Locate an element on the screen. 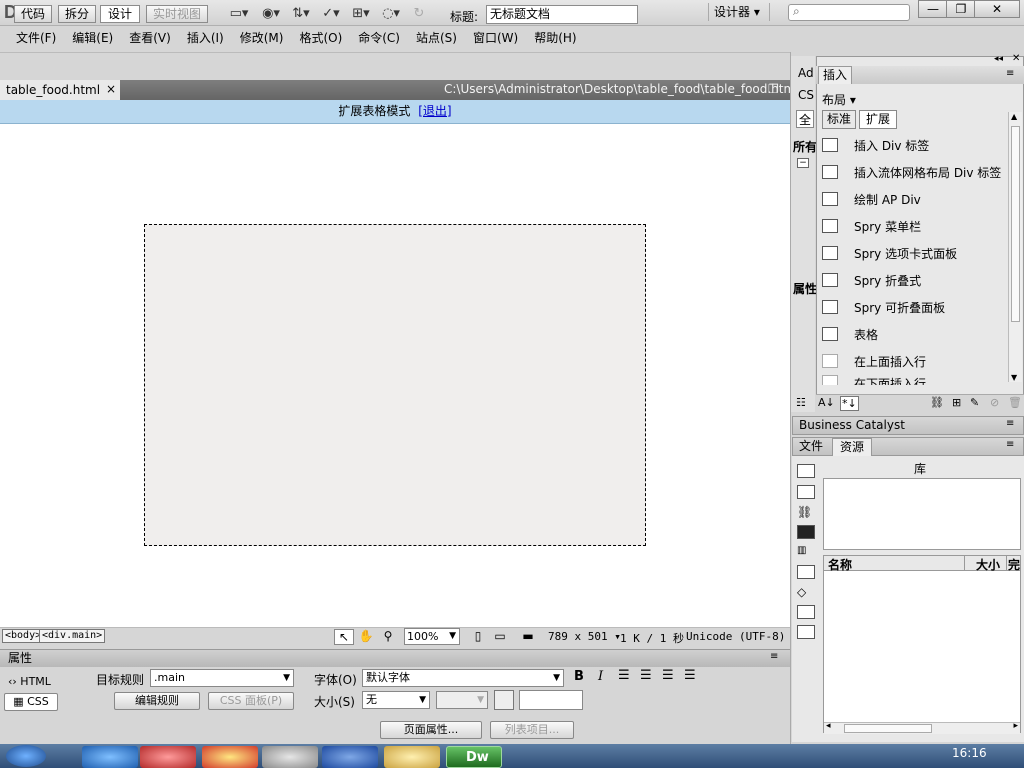  spry-menubar: Spry 菜单栏 is located at coordinates (915, 226).